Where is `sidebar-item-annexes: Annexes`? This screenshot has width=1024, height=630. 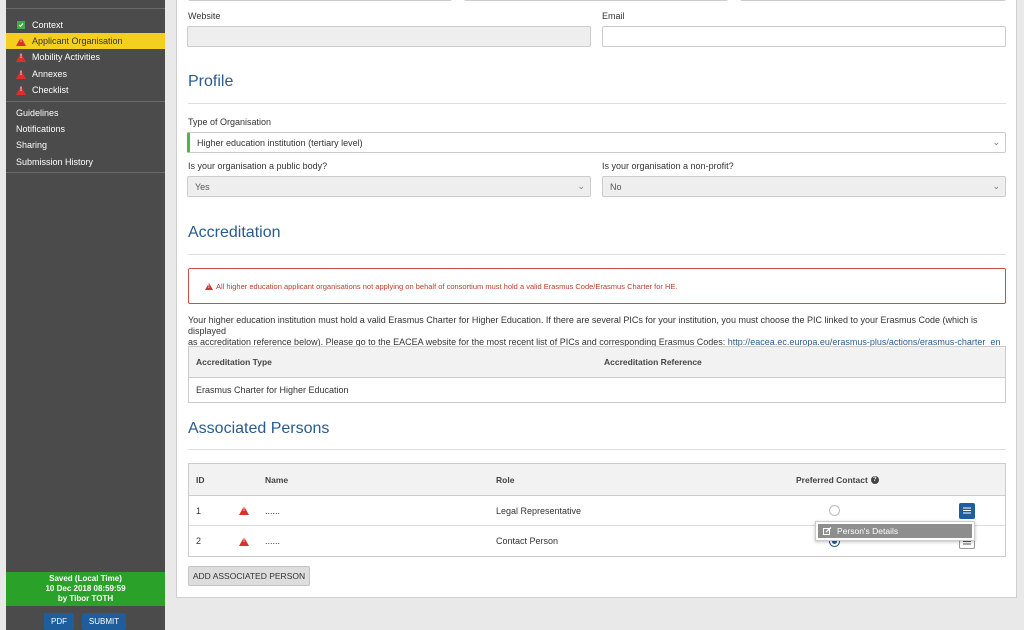
sidebar-item-annexes: Annexes is located at coordinates (85, 74).